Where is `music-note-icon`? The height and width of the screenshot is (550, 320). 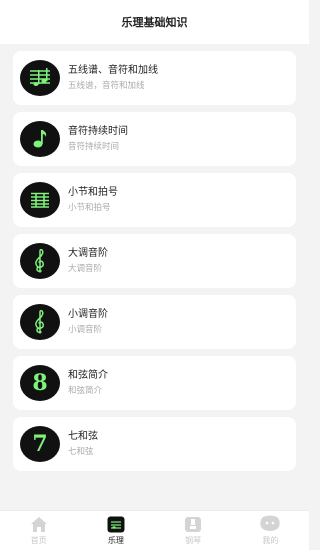
music-note-icon is located at coordinates (40, 139).